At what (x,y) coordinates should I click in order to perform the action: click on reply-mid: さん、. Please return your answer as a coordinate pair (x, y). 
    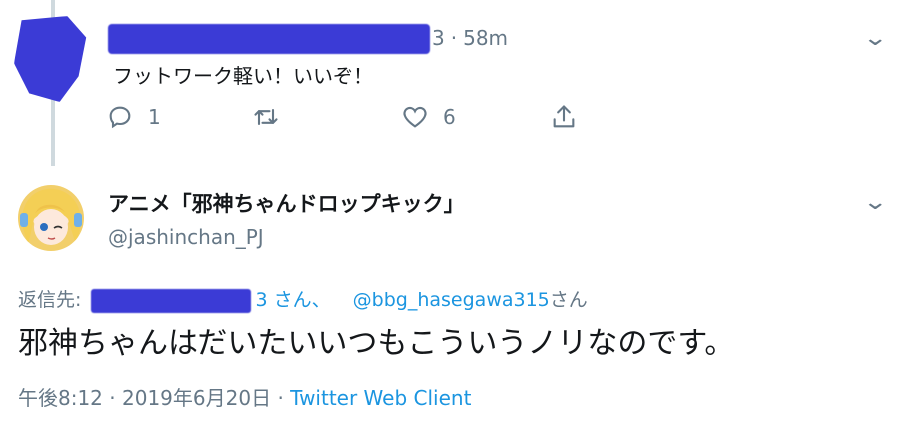
    Looking at the image, I should click on (302, 300).